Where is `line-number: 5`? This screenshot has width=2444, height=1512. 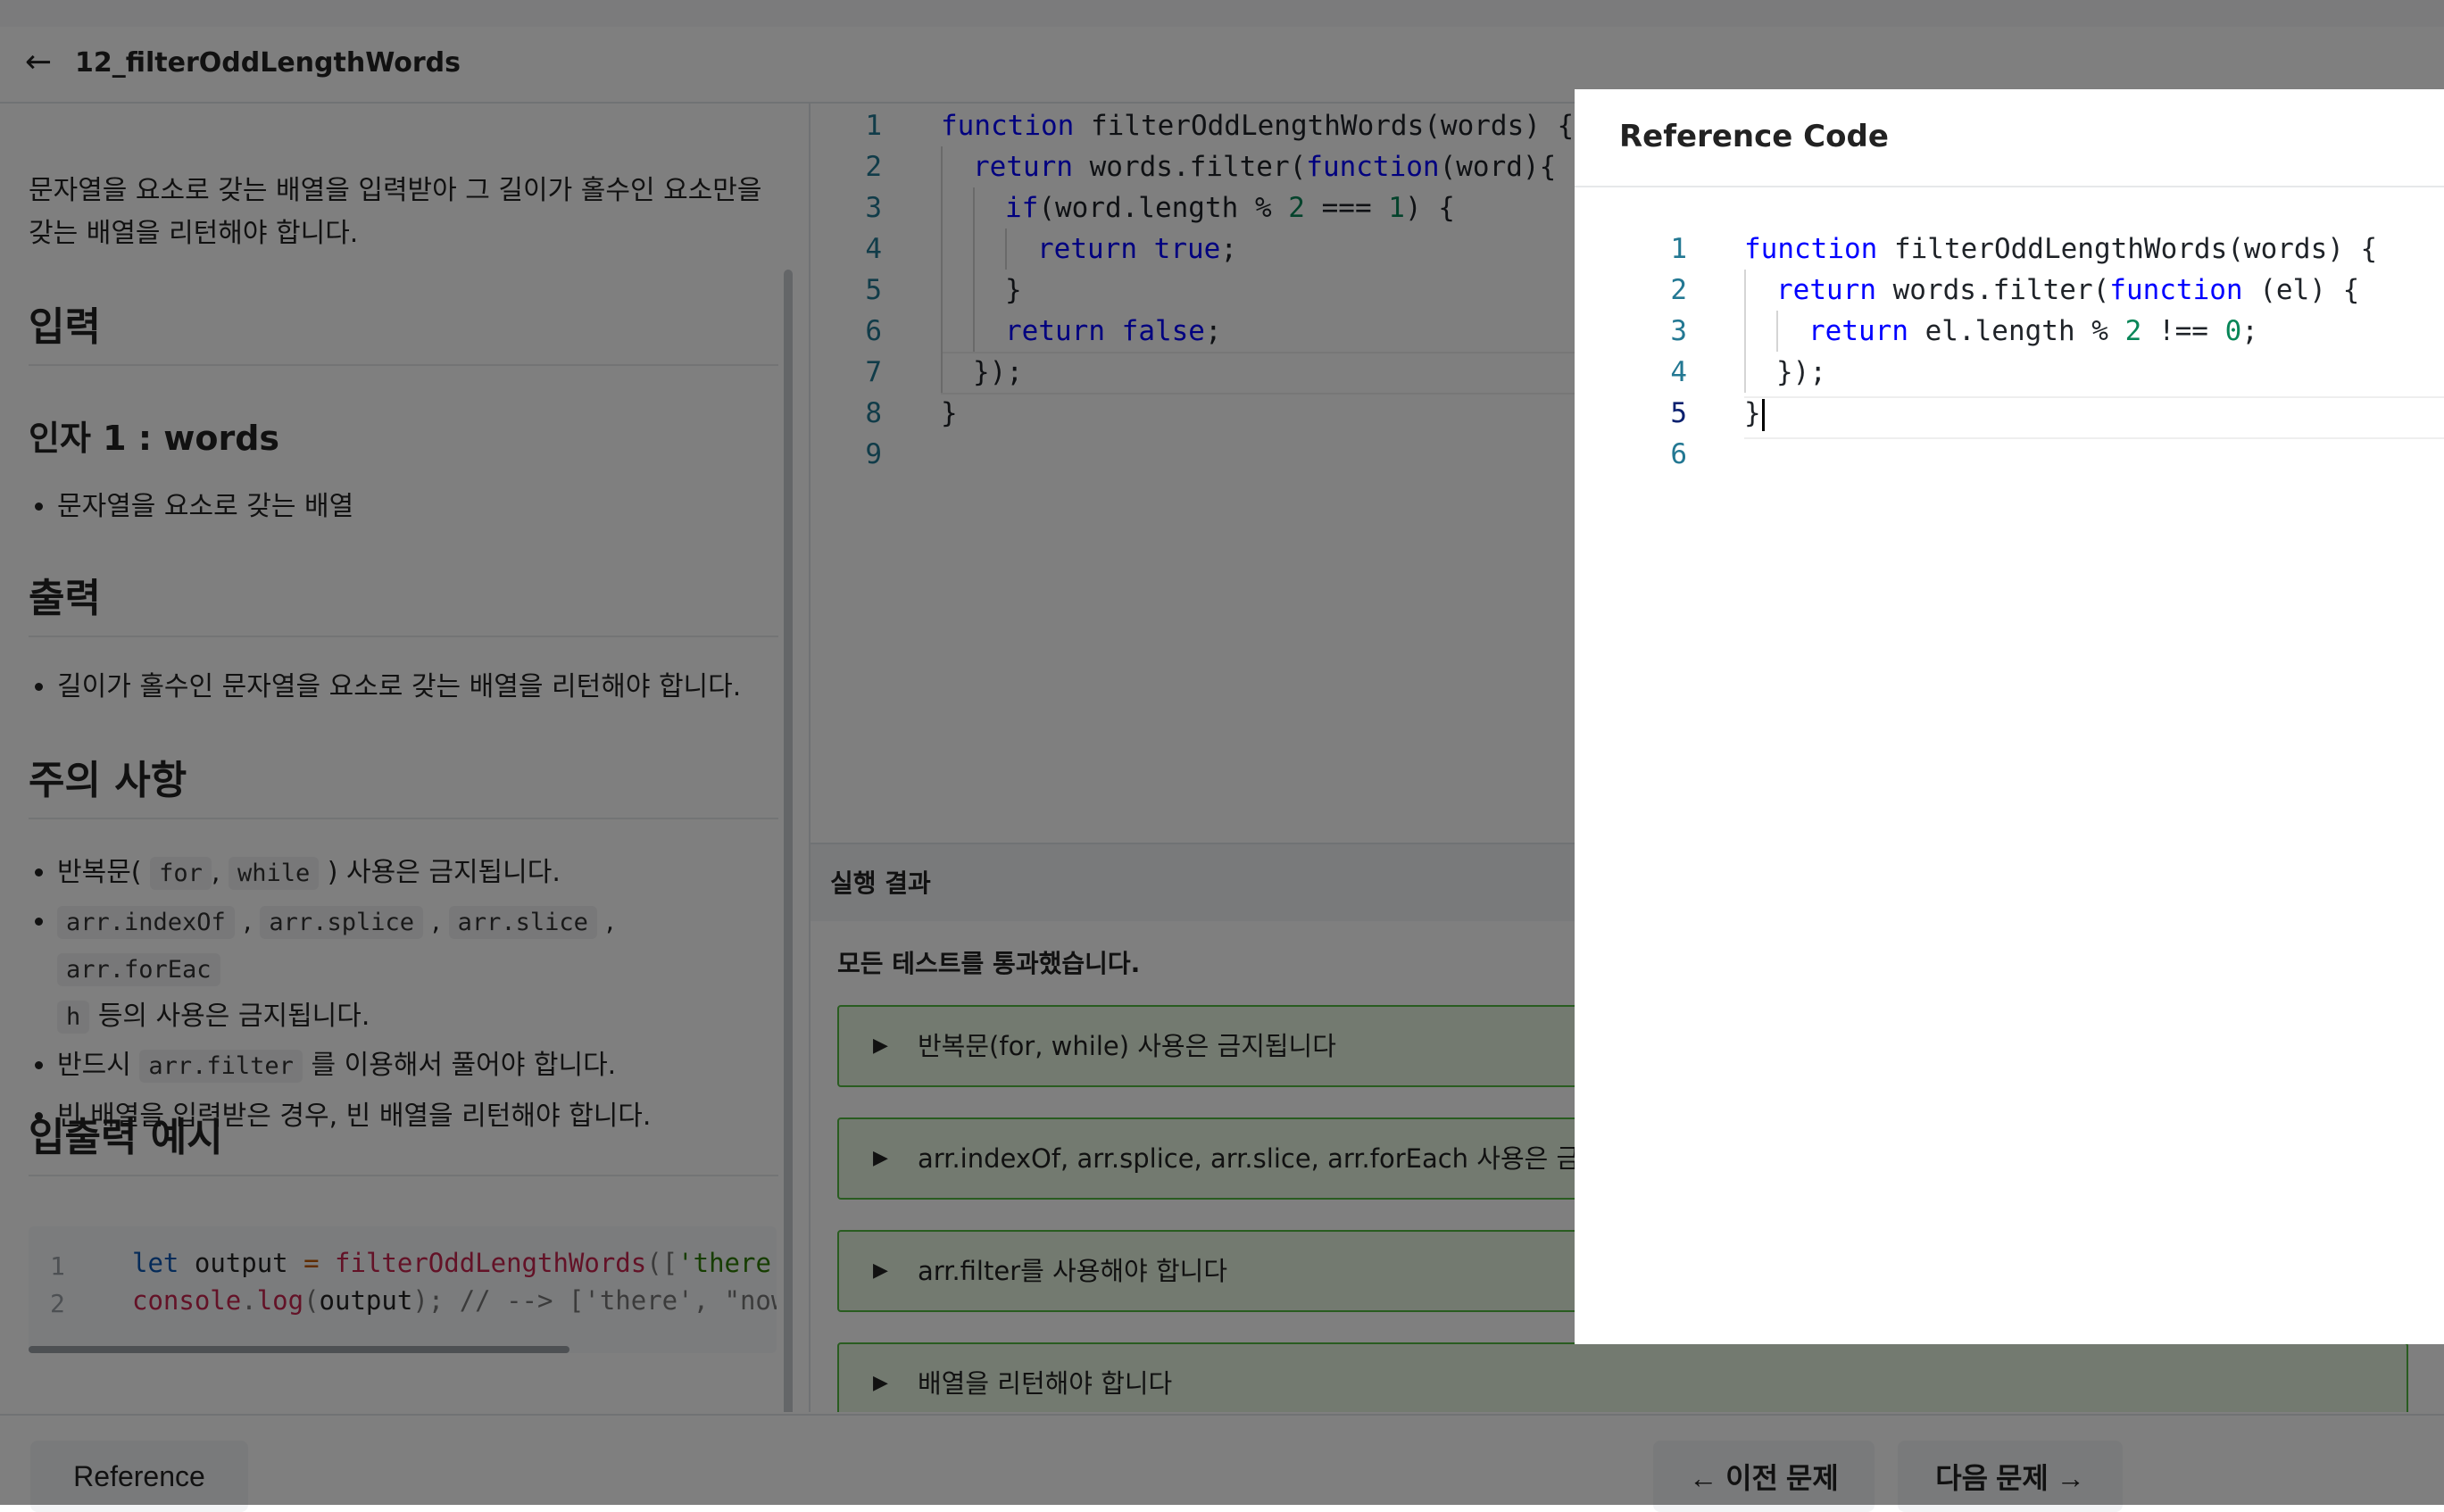 line-number: 5 is located at coordinates (1678, 413).